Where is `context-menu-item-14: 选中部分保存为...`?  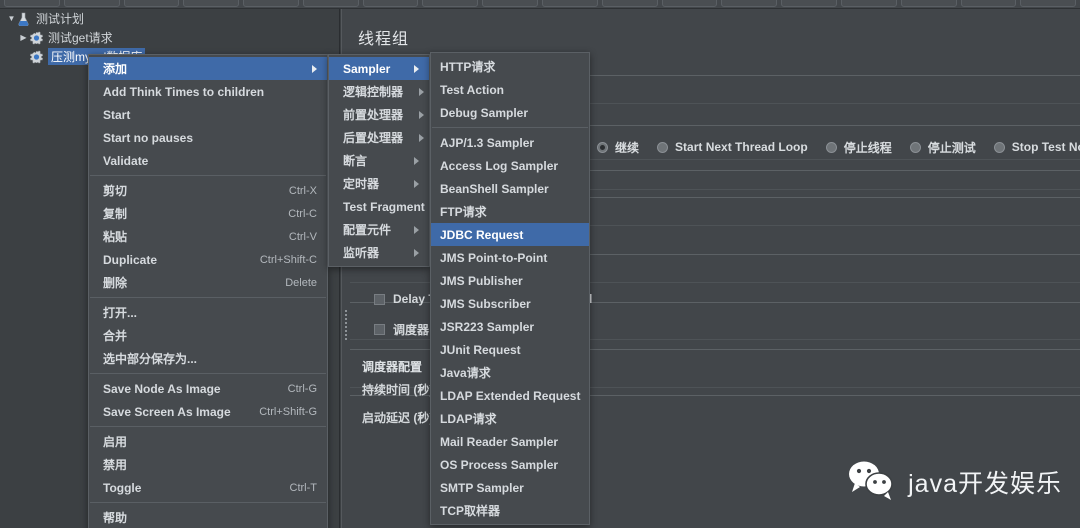
context-menu-item-14: 选中部分保存为... is located at coordinates (208, 358).